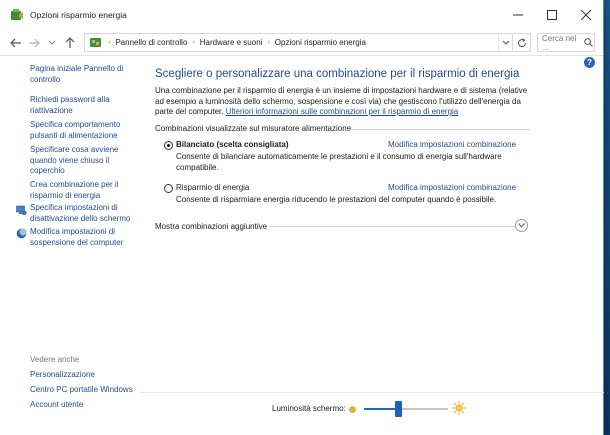 Image resolution: width=610 pixels, height=435 pixels. I want to click on breadcrumb-power-options: Opzioni risparmio energia, so click(320, 42).